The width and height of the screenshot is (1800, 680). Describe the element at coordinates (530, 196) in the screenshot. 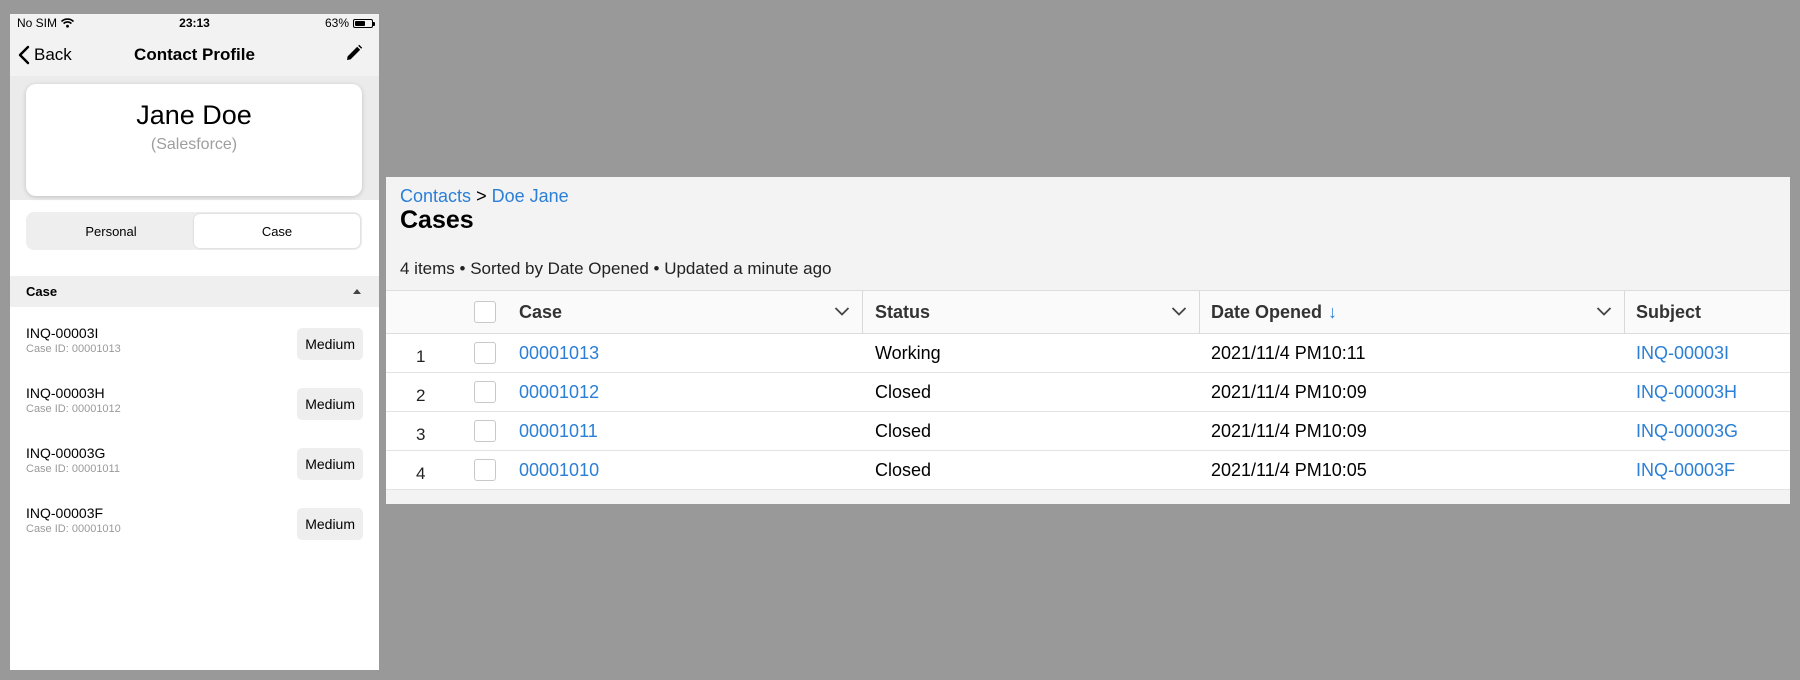

I see `breadcrumb-contact-link: Doe Jane` at that location.